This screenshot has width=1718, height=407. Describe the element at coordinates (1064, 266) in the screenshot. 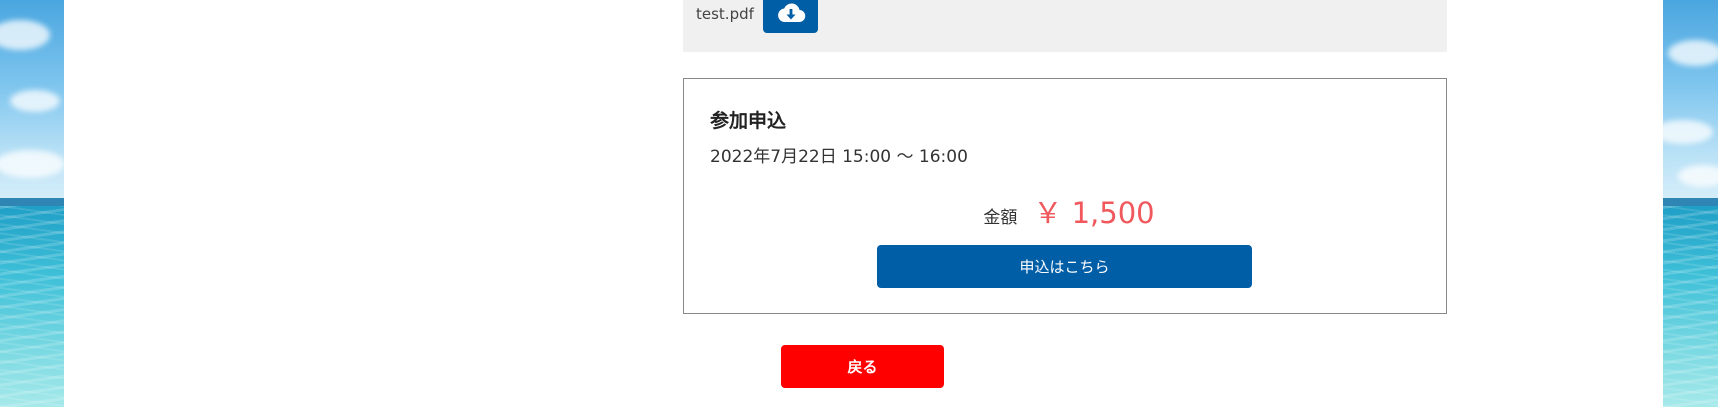

I see `apply-button: 申込はこちら` at that location.